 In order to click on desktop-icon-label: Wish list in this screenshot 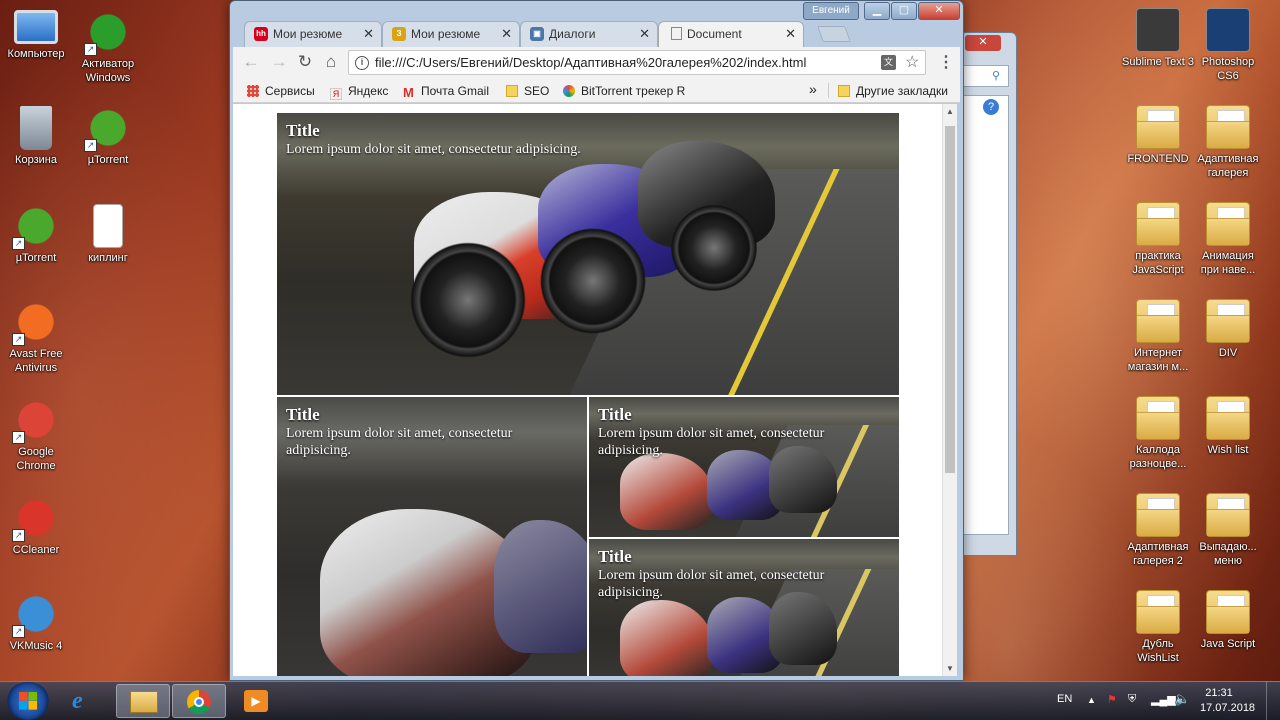, I will do `click(1228, 450)`.